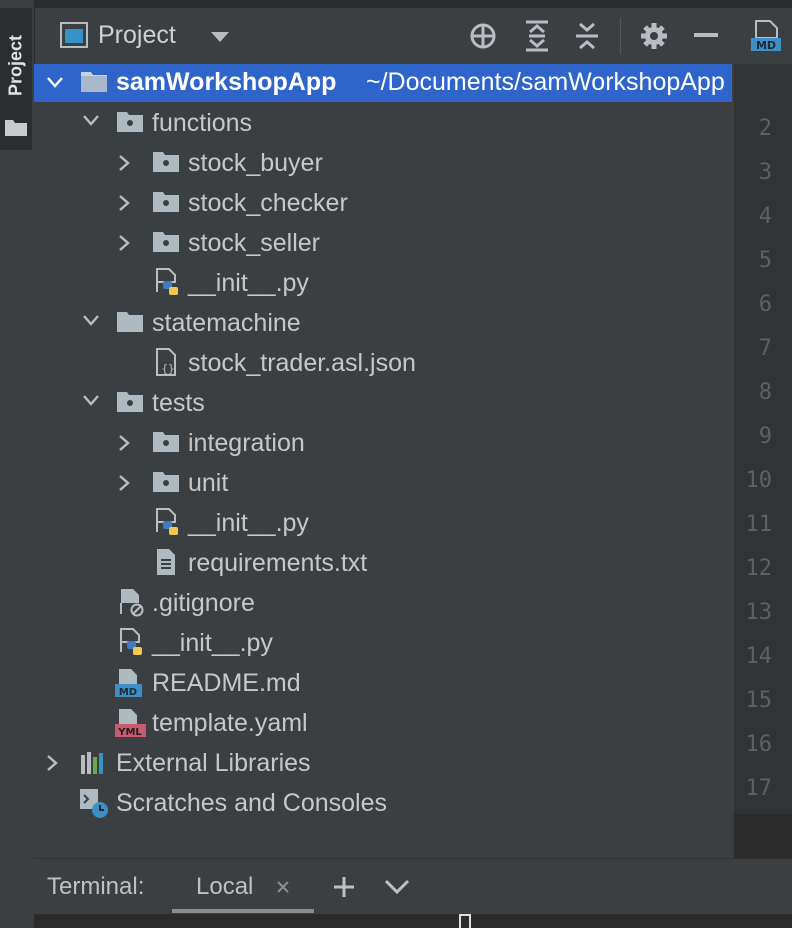 The width and height of the screenshot is (792, 928). Describe the element at coordinates (383, 724) in the screenshot. I see `tree-item-template-yaml: YML template.yaml` at that location.